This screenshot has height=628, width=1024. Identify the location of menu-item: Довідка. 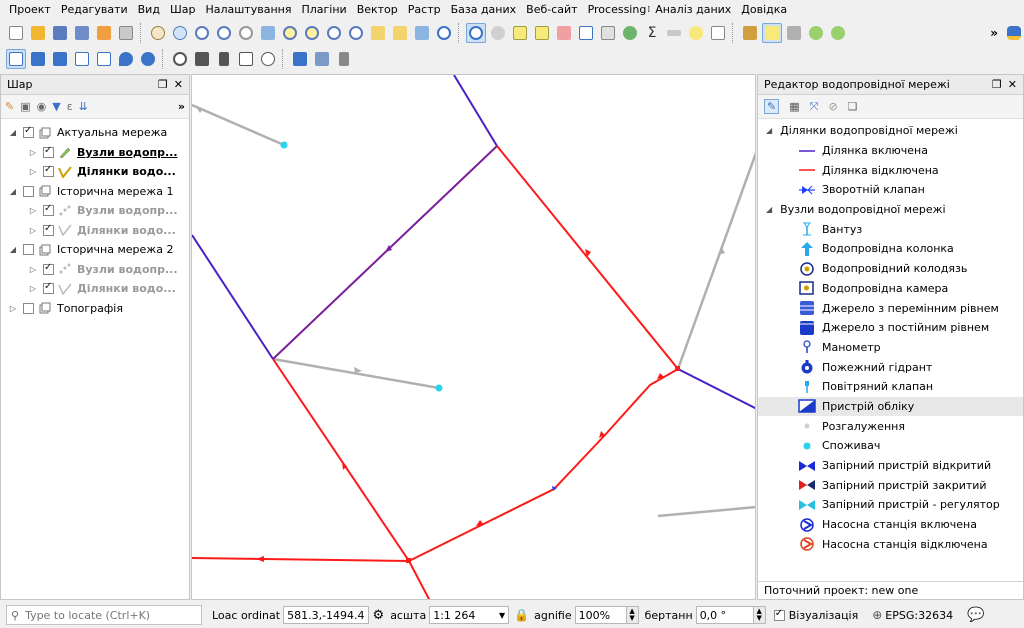
(764, 10).